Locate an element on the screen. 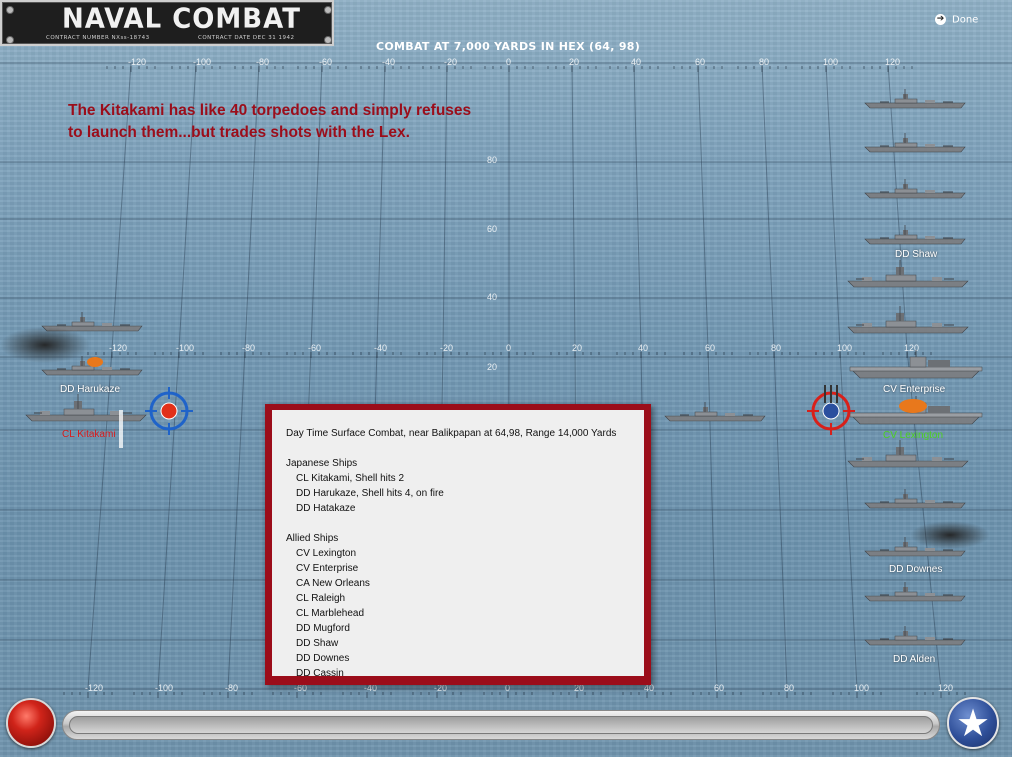 The image size is (1012, 757). report-japanese-ship: DD Hatakaze is located at coordinates (326, 508).